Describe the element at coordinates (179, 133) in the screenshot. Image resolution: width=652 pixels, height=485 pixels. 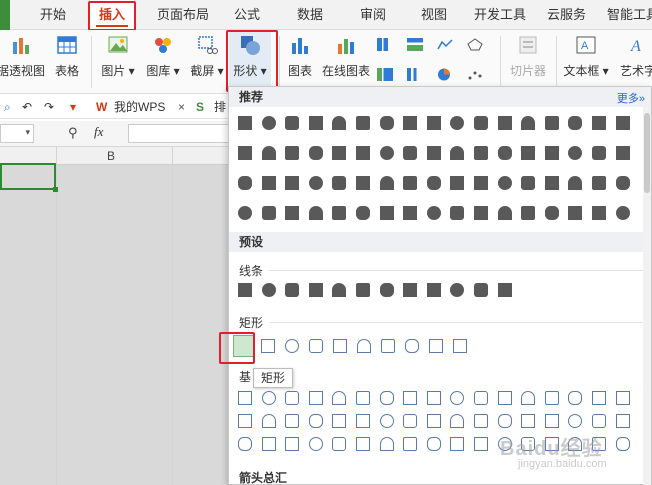
I see `formula-input` at that location.